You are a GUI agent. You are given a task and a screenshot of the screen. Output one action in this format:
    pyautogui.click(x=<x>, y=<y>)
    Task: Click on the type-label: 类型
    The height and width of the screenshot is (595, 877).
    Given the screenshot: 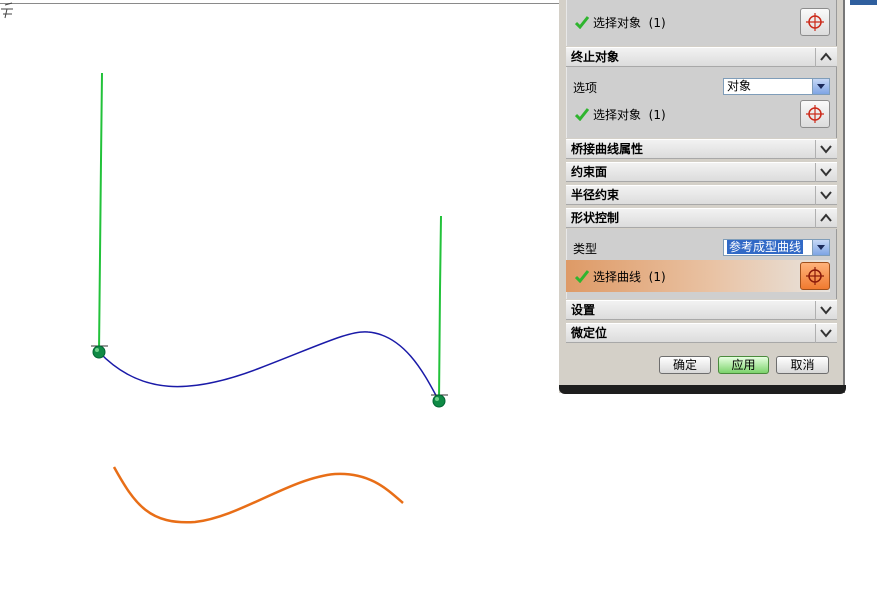 What is the action you would take?
    pyautogui.click(x=585, y=249)
    